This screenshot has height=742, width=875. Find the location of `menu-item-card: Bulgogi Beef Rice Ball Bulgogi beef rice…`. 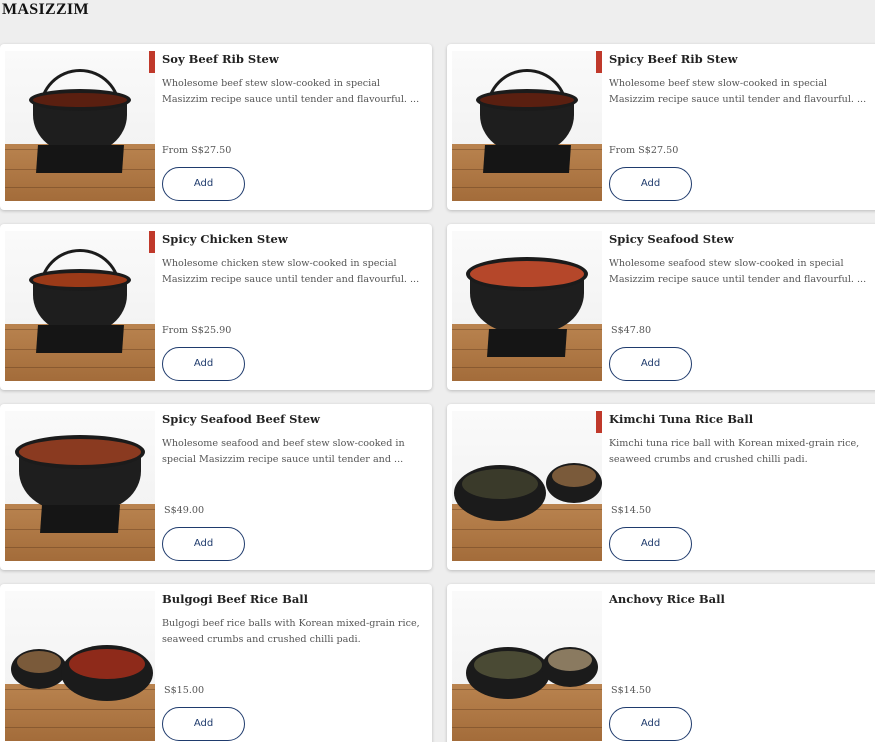

menu-item-card: Bulgogi Beef Rice Ball Bulgogi beef rice… is located at coordinates (216, 663).